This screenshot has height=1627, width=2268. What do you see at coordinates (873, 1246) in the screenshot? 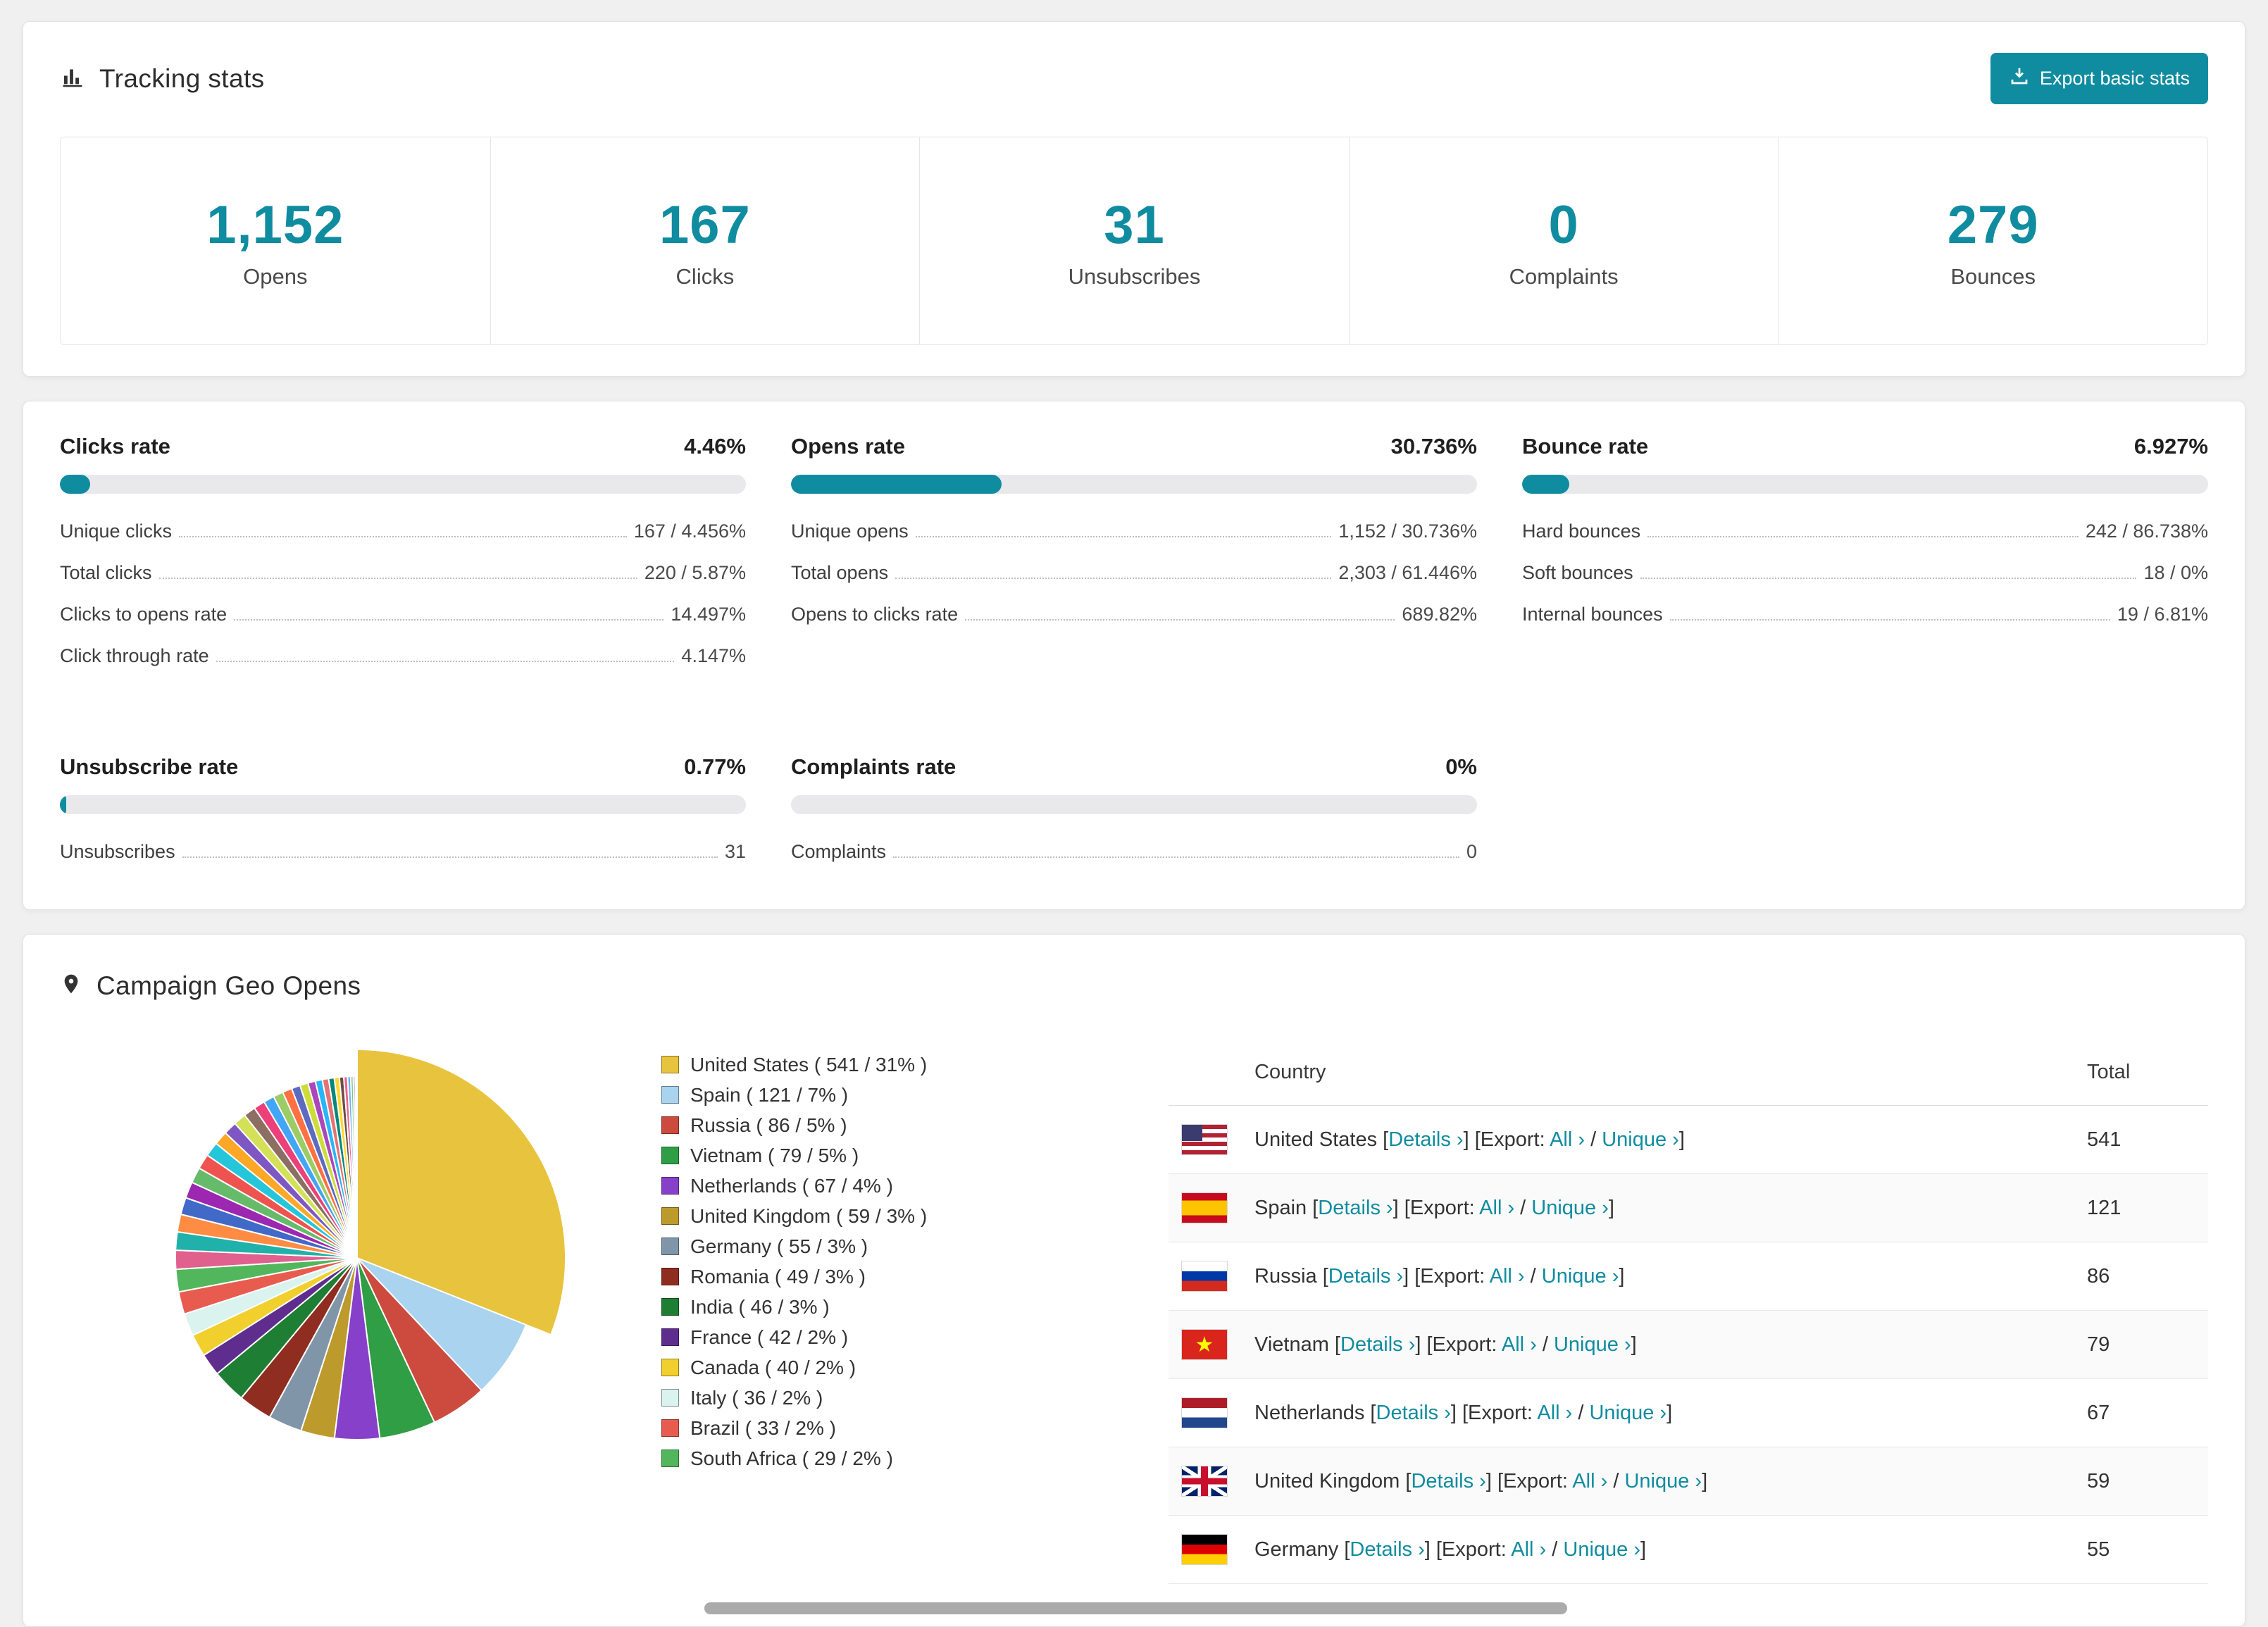
I see `legend-item: Germany ( 55 / 3% )` at bounding box center [873, 1246].